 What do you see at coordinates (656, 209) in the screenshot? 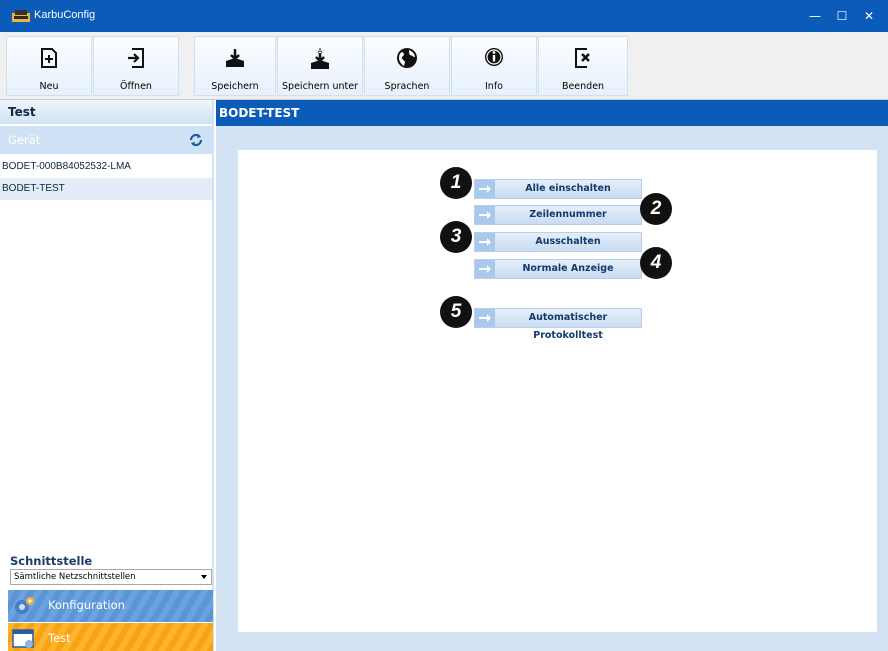
I see `callout-badge-2: 2` at bounding box center [656, 209].